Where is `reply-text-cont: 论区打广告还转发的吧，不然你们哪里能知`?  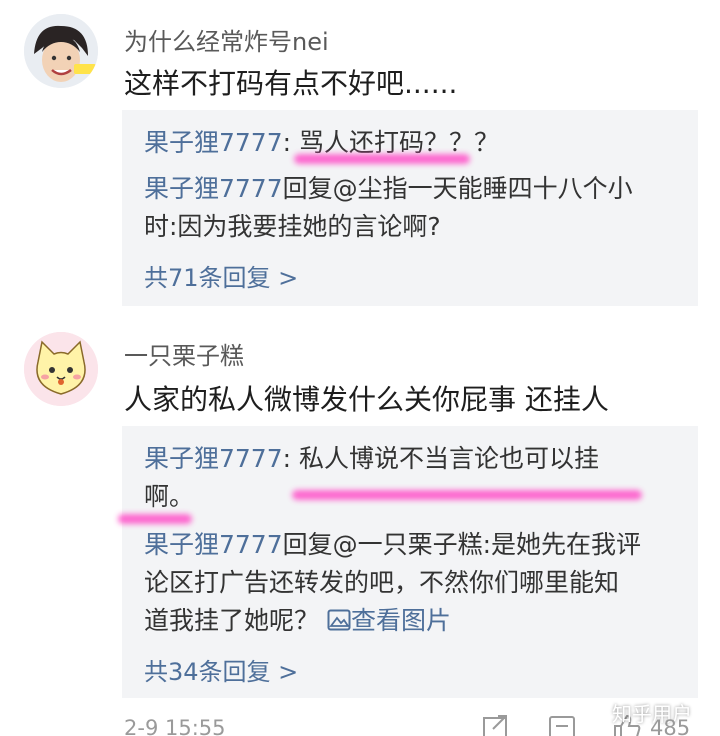 reply-text-cont: 论区打广告还转发的吧，不然你们哪里能知 is located at coordinates (382, 582).